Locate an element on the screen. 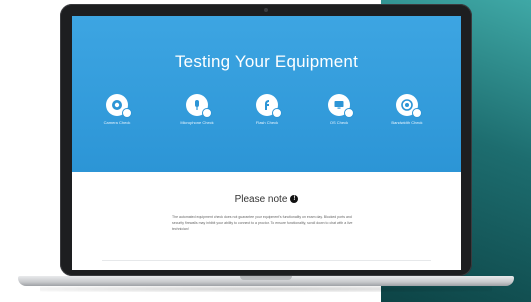  microphone-icon is located at coordinates (199, 106).